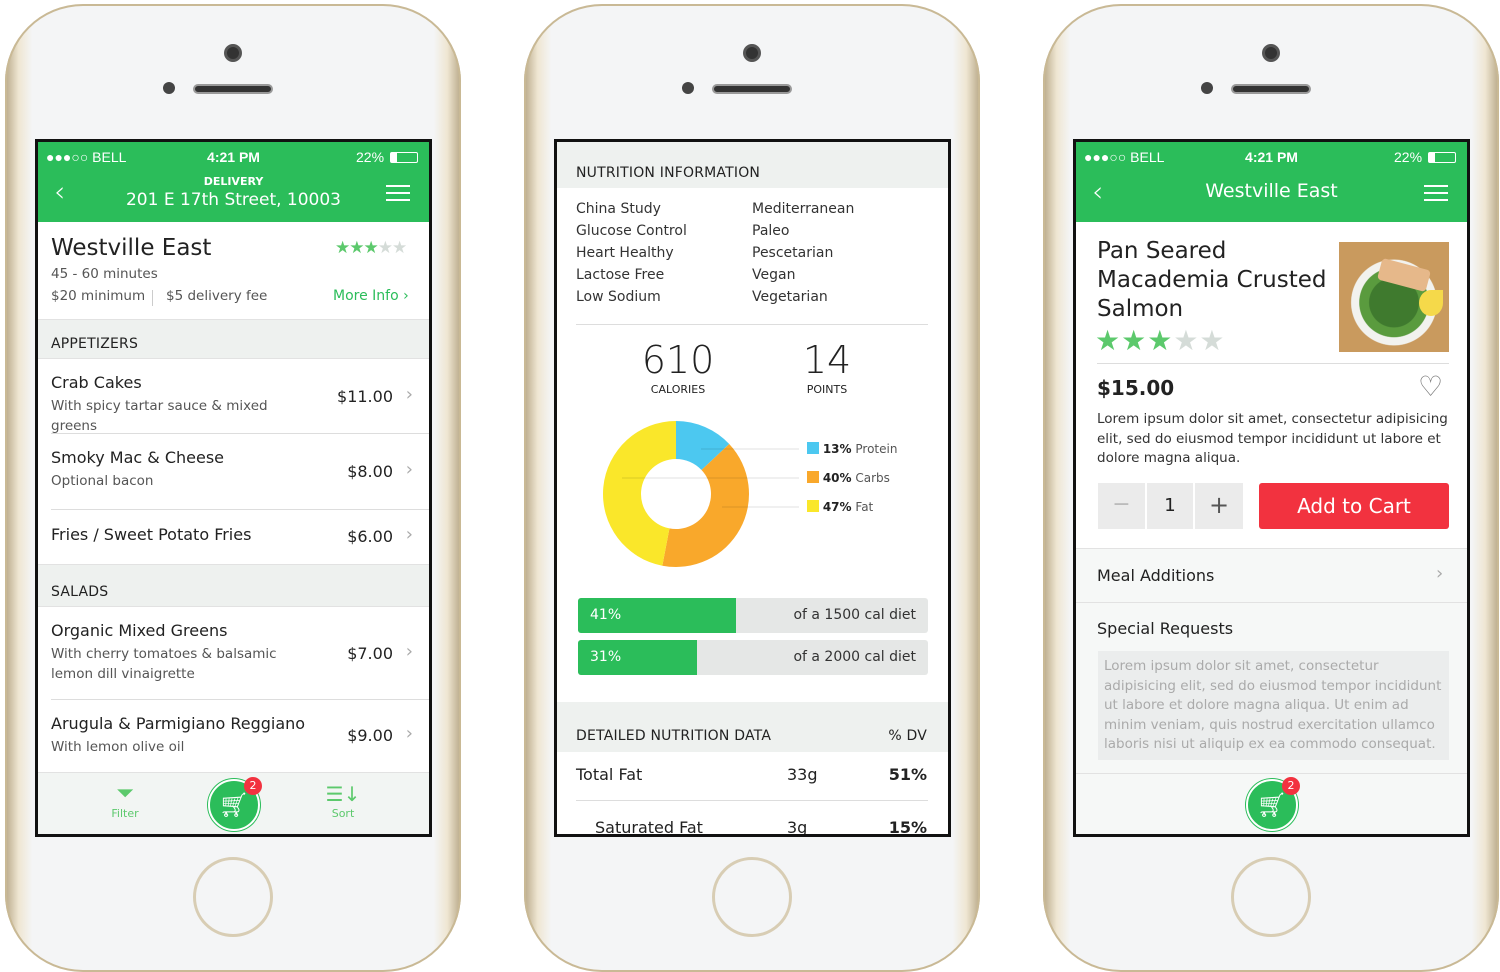  I want to click on nutrient-name: Total Fat, so click(609, 774).